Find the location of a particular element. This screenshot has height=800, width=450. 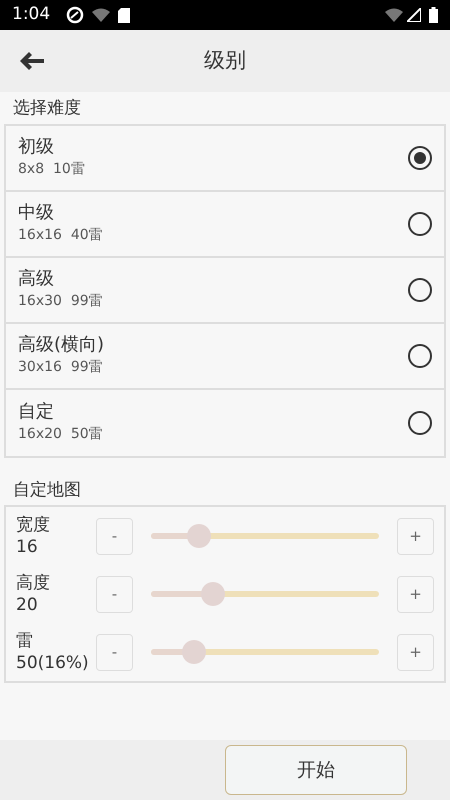

option-detail: 16x20 50雷 is located at coordinates (61, 434).